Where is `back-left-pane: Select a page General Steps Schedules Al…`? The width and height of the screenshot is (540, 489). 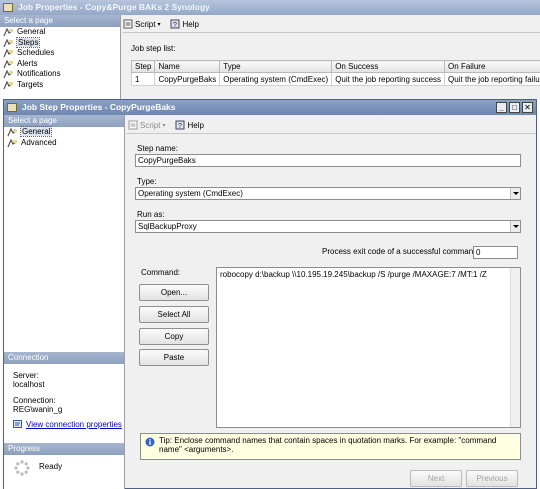 back-left-pane: Select a page General Steps Schedules Al… is located at coordinates (60, 57).